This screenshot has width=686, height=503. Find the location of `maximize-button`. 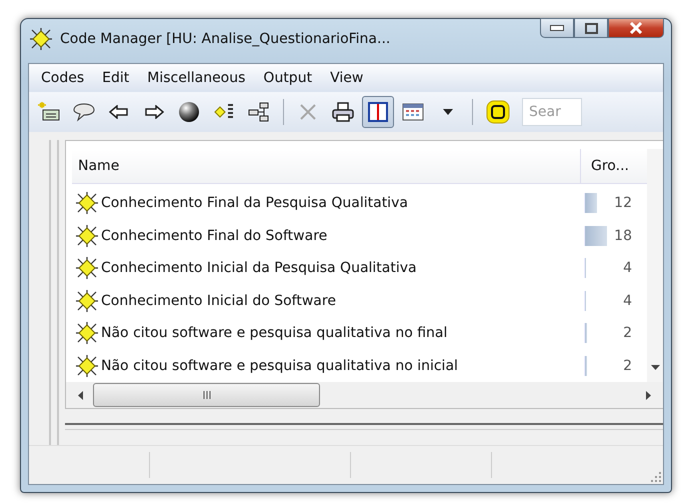

maximize-button is located at coordinates (591, 28).